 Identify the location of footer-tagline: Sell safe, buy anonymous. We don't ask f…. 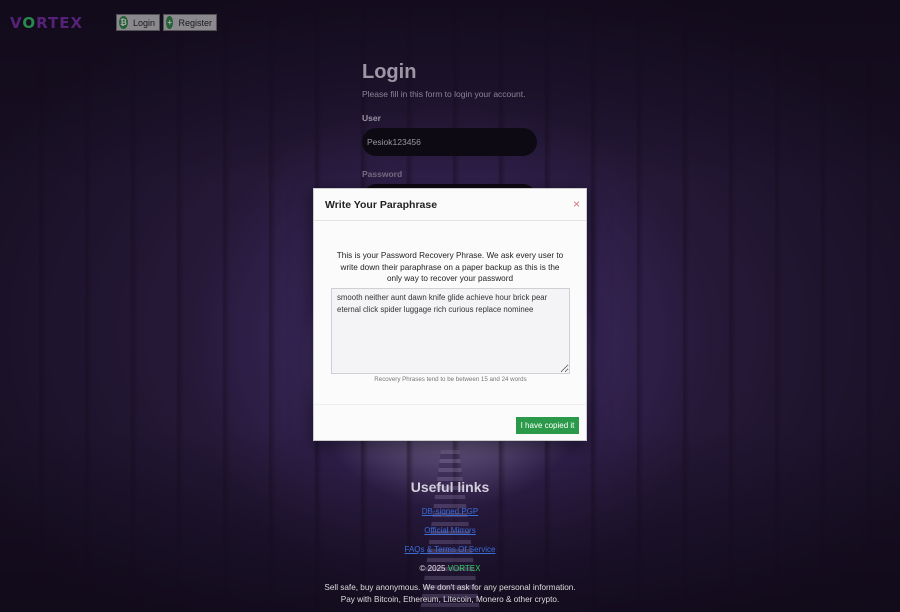
(450, 587).